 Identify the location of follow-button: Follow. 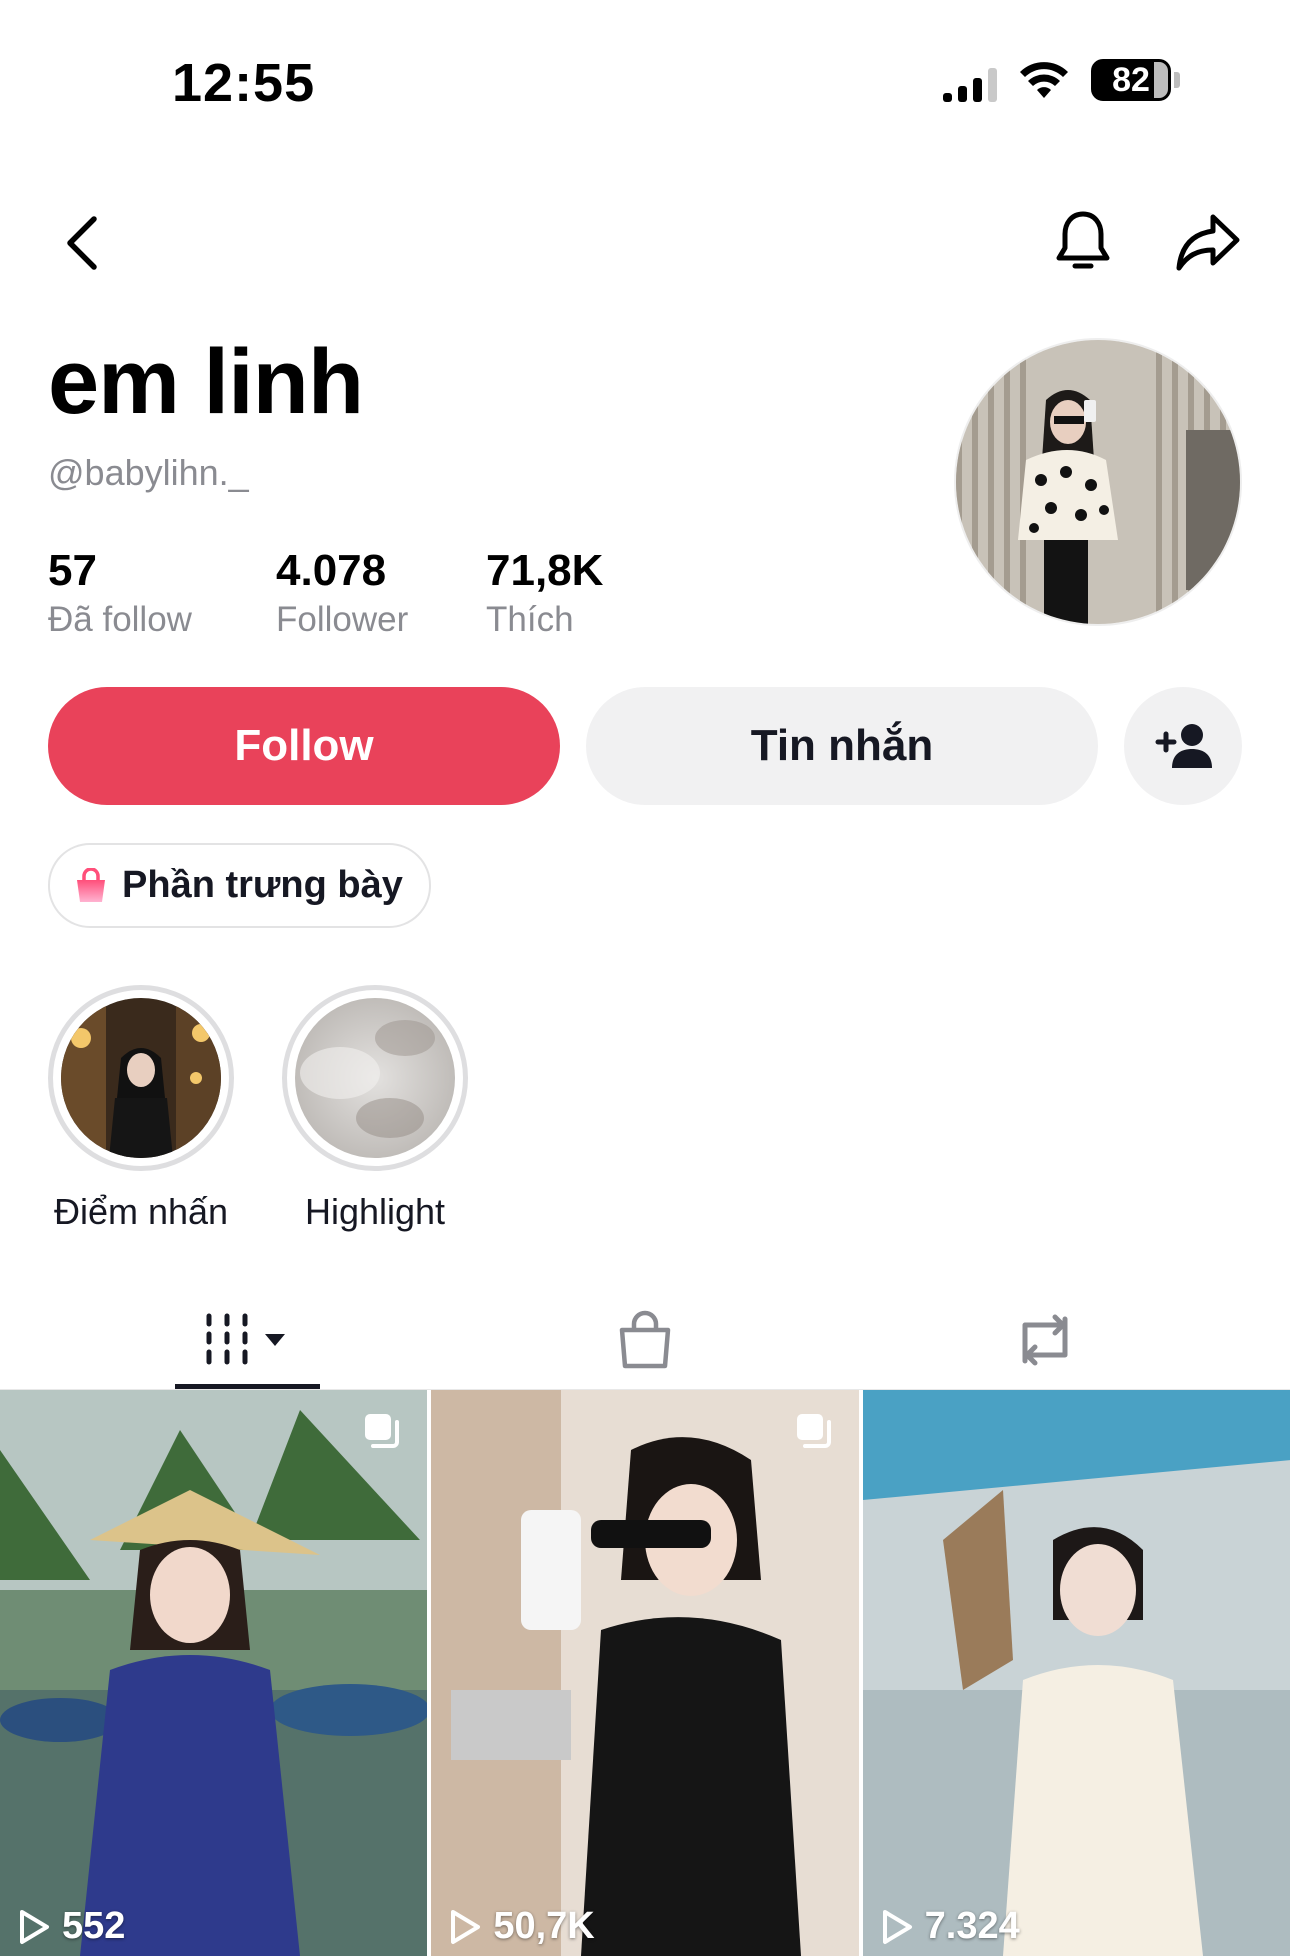
(304, 746).